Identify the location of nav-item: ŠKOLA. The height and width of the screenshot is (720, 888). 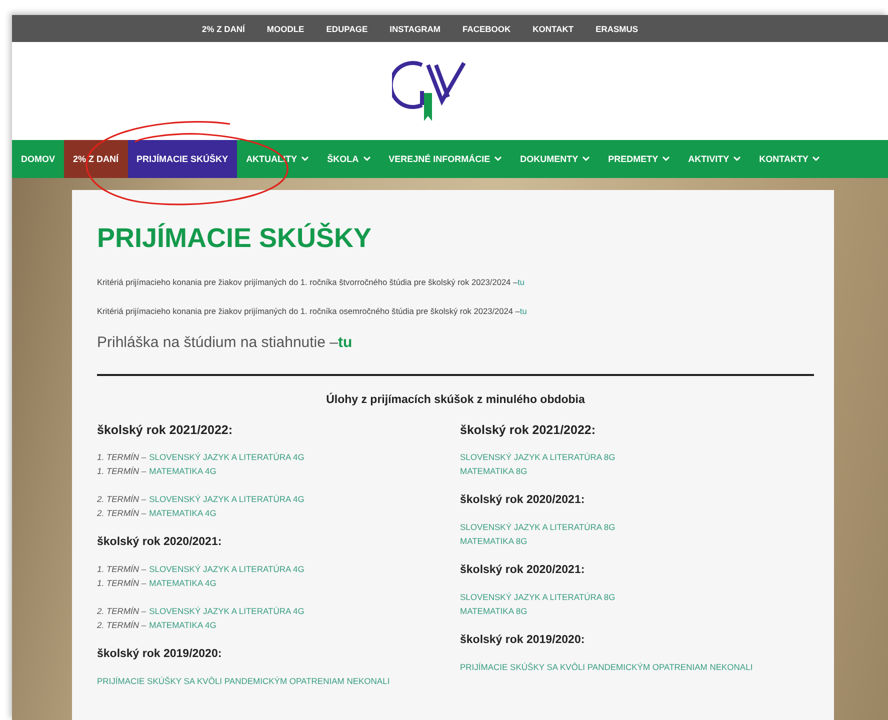
(349, 159).